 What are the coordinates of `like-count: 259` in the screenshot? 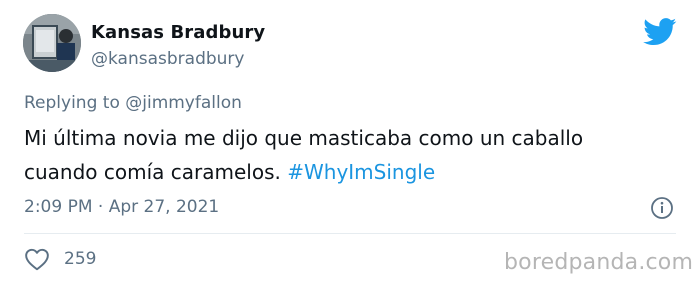 It's located at (80, 259).